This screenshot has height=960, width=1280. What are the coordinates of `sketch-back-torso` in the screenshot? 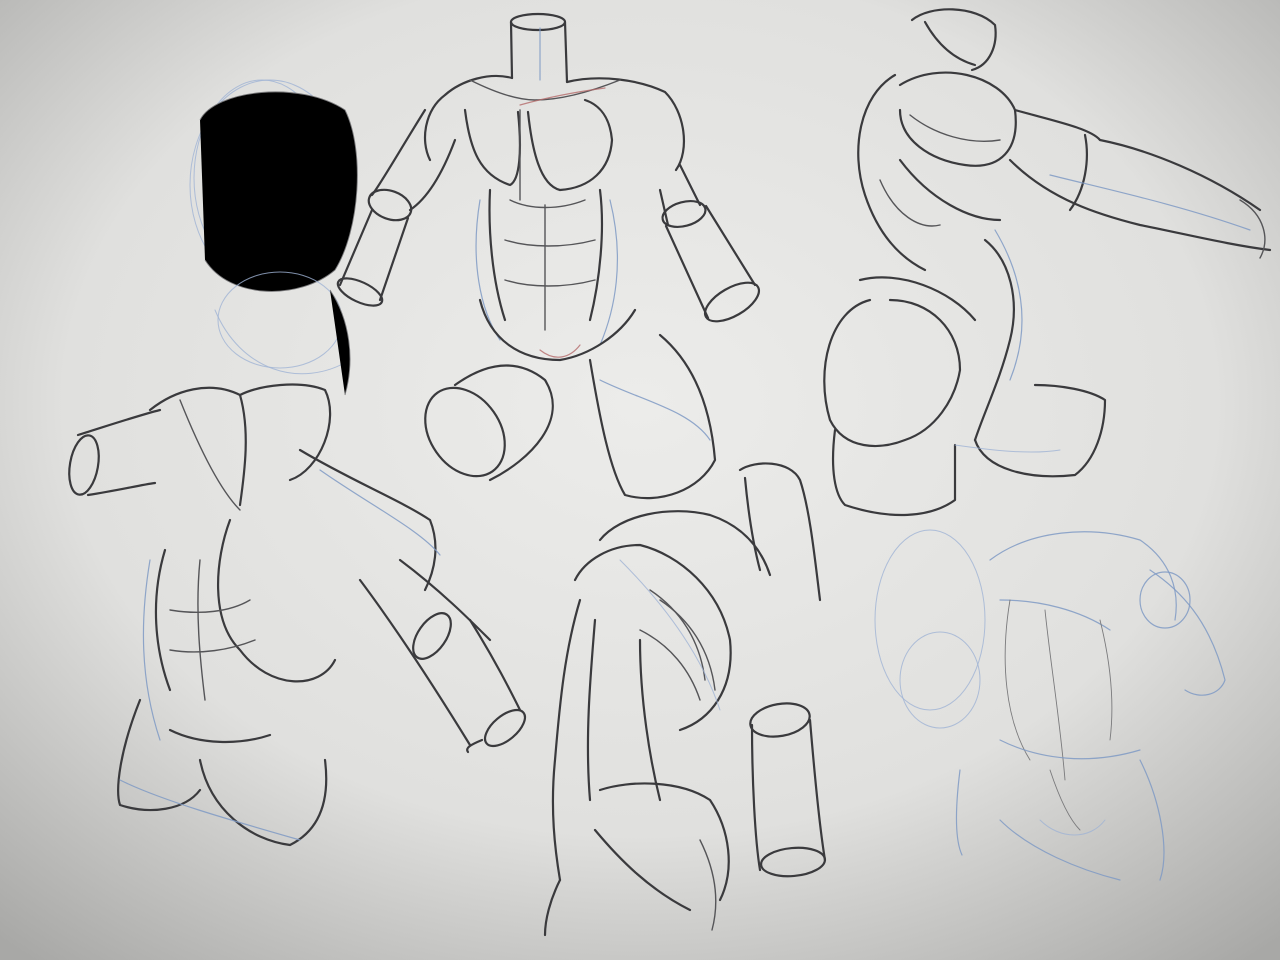 It's located at (685, 699).